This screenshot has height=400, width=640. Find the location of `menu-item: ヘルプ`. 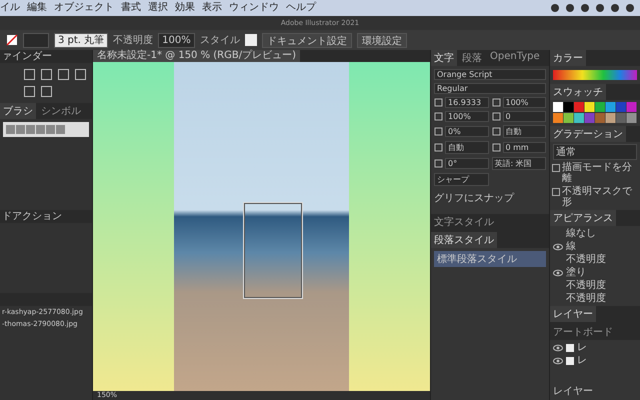

menu-item: ヘルプ is located at coordinates (301, 8).